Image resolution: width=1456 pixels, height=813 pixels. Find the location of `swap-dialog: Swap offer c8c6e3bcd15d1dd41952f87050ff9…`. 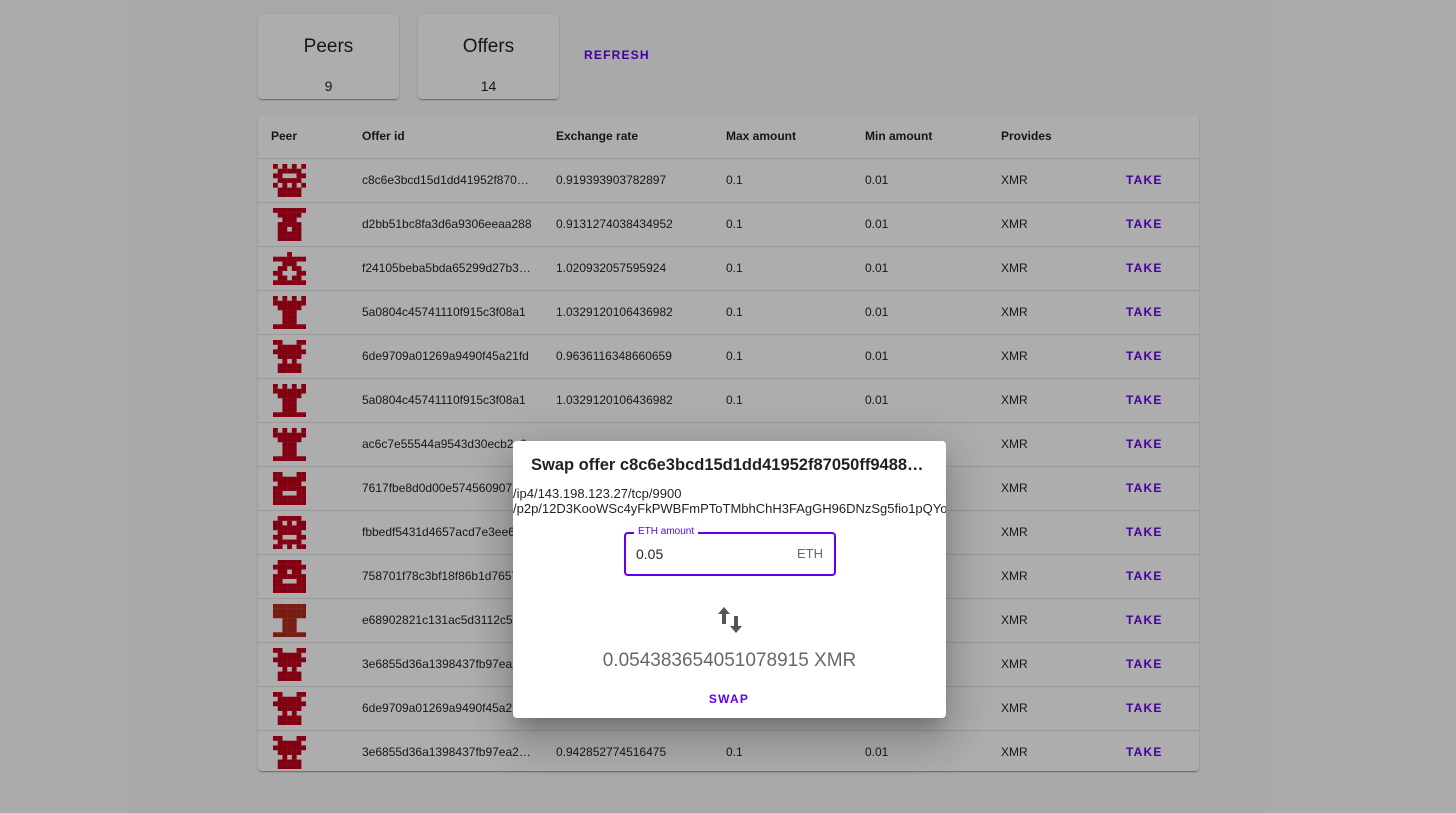

swap-dialog: Swap offer c8c6e3bcd15d1dd41952f87050ff9… is located at coordinates (729, 579).